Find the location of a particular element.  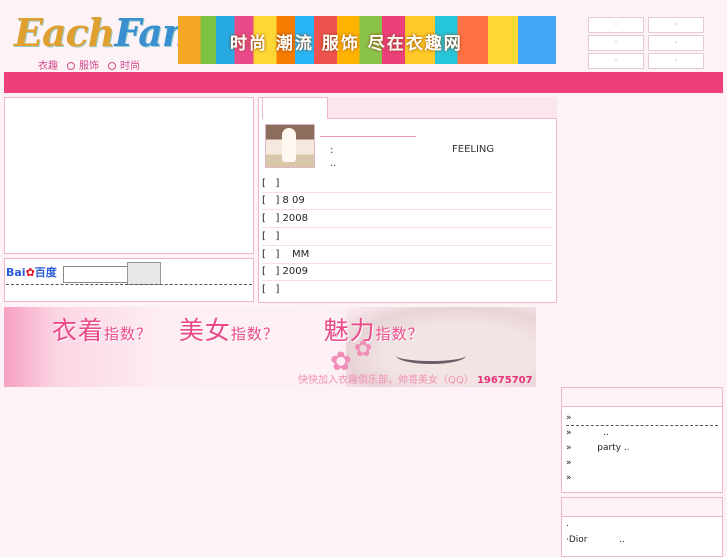

top-link-6: · is located at coordinates (676, 61).